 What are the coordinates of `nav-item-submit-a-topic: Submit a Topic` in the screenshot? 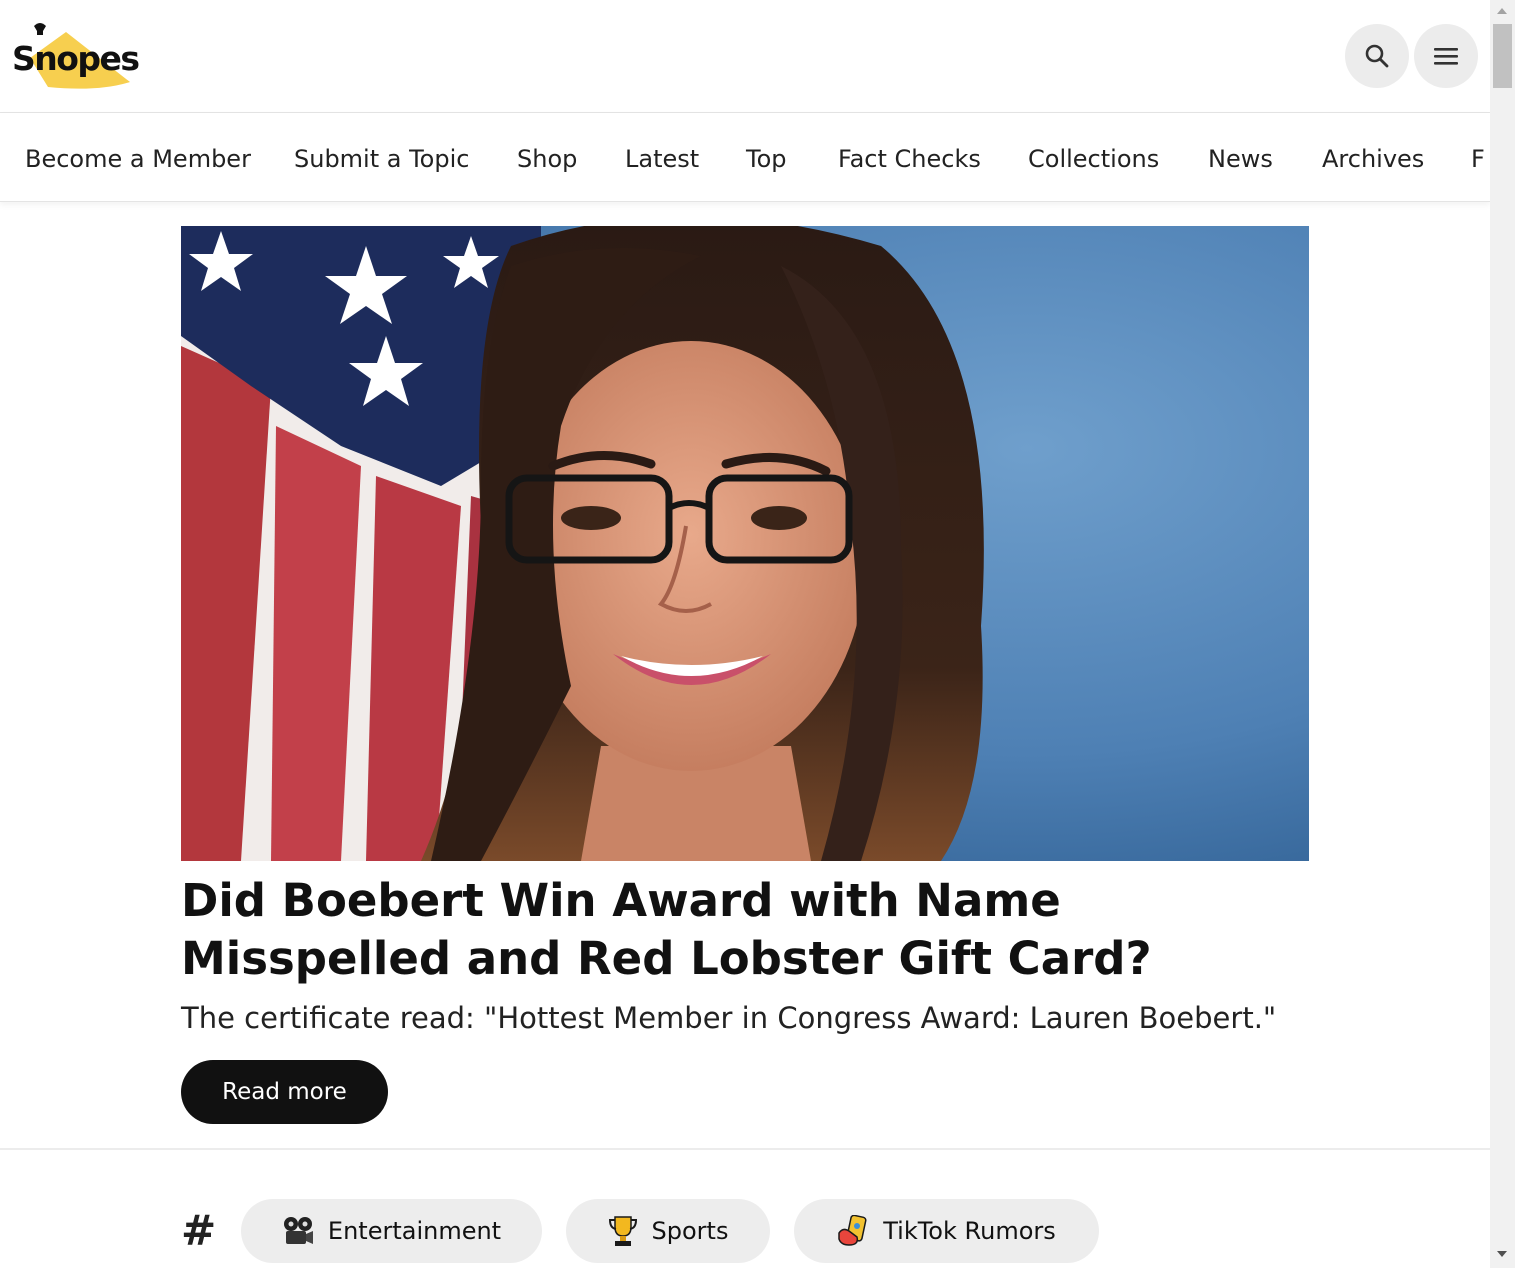 It's located at (381, 159).